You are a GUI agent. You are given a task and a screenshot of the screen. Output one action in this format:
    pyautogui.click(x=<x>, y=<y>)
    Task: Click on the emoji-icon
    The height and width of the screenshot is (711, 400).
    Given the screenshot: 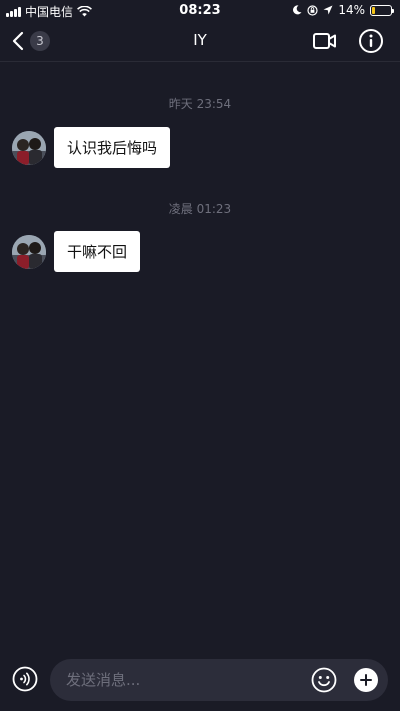 What is the action you would take?
    pyautogui.click(x=324, y=680)
    